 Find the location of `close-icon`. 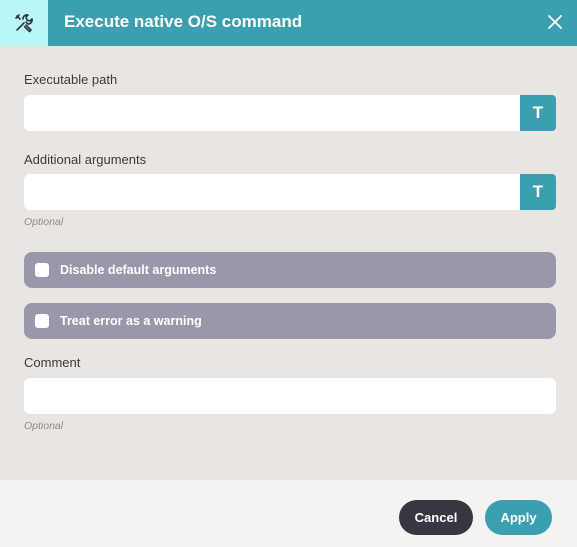

close-icon is located at coordinates (555, 22).